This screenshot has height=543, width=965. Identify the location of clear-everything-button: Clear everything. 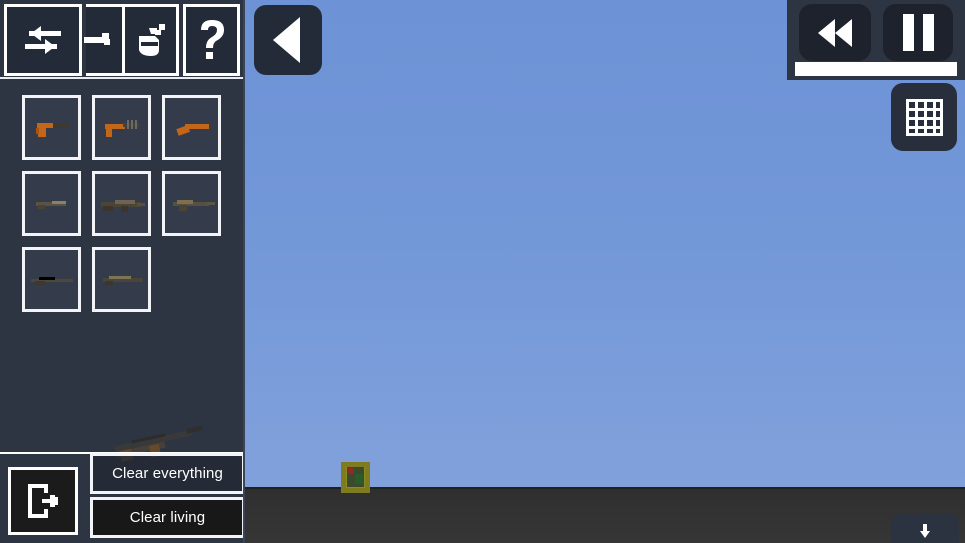
(167, 473).